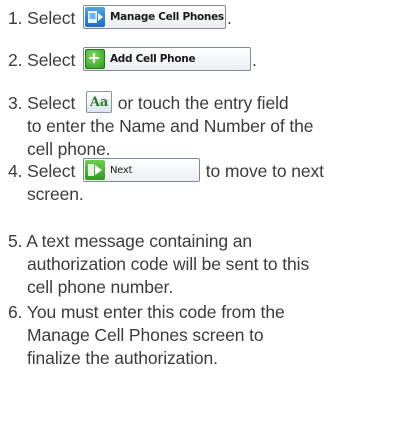 The height and width of the screenshot is (430, 419). I want to click on step-number: 1., so click(15, 18).